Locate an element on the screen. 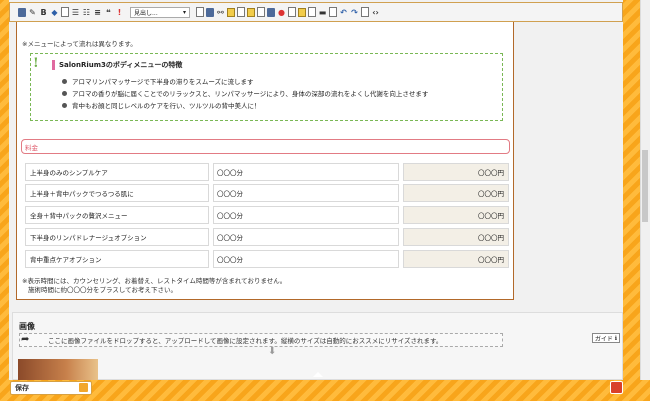 This screenshot has width=650, height=401. map-pin-icon: ● is located at coordinates (281, 12).